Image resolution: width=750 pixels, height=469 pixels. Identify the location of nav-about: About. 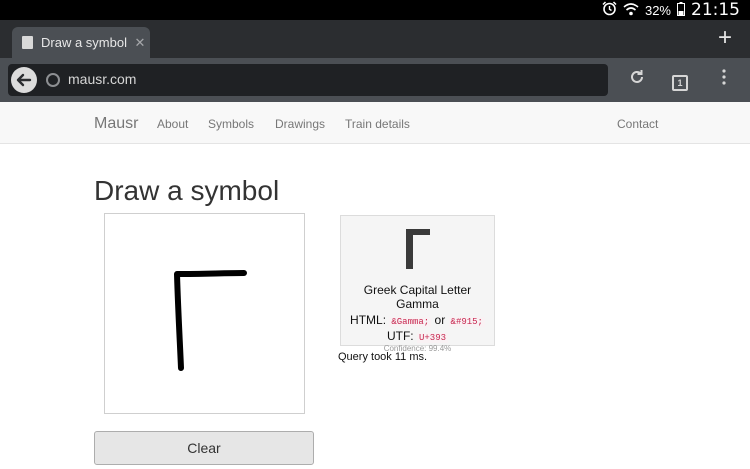
(172, 124).